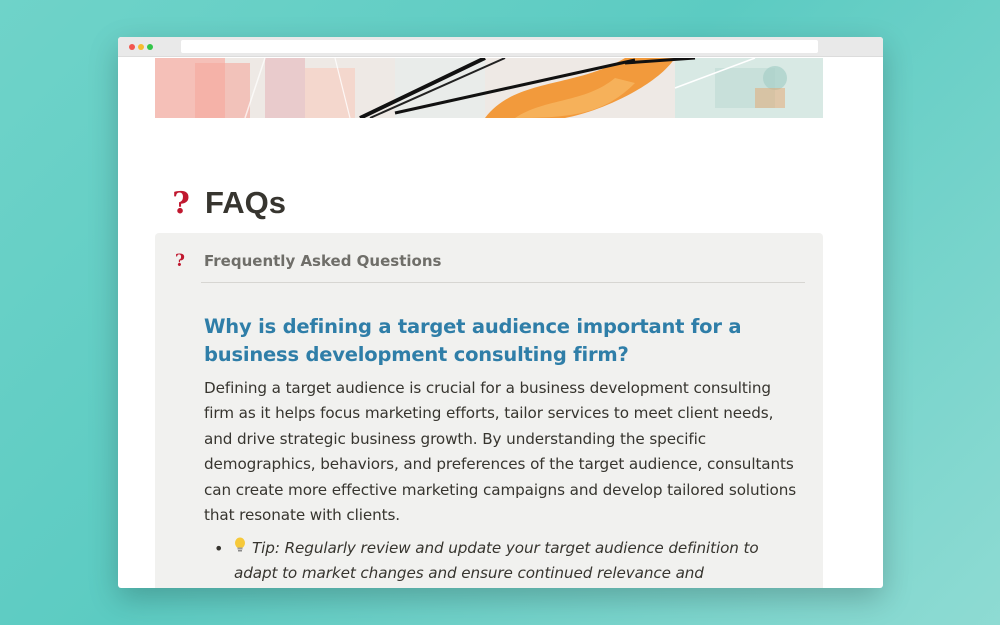 This screenshot has width=1000, height=625. I want to click on maximize-window-button, so click(150, 47).